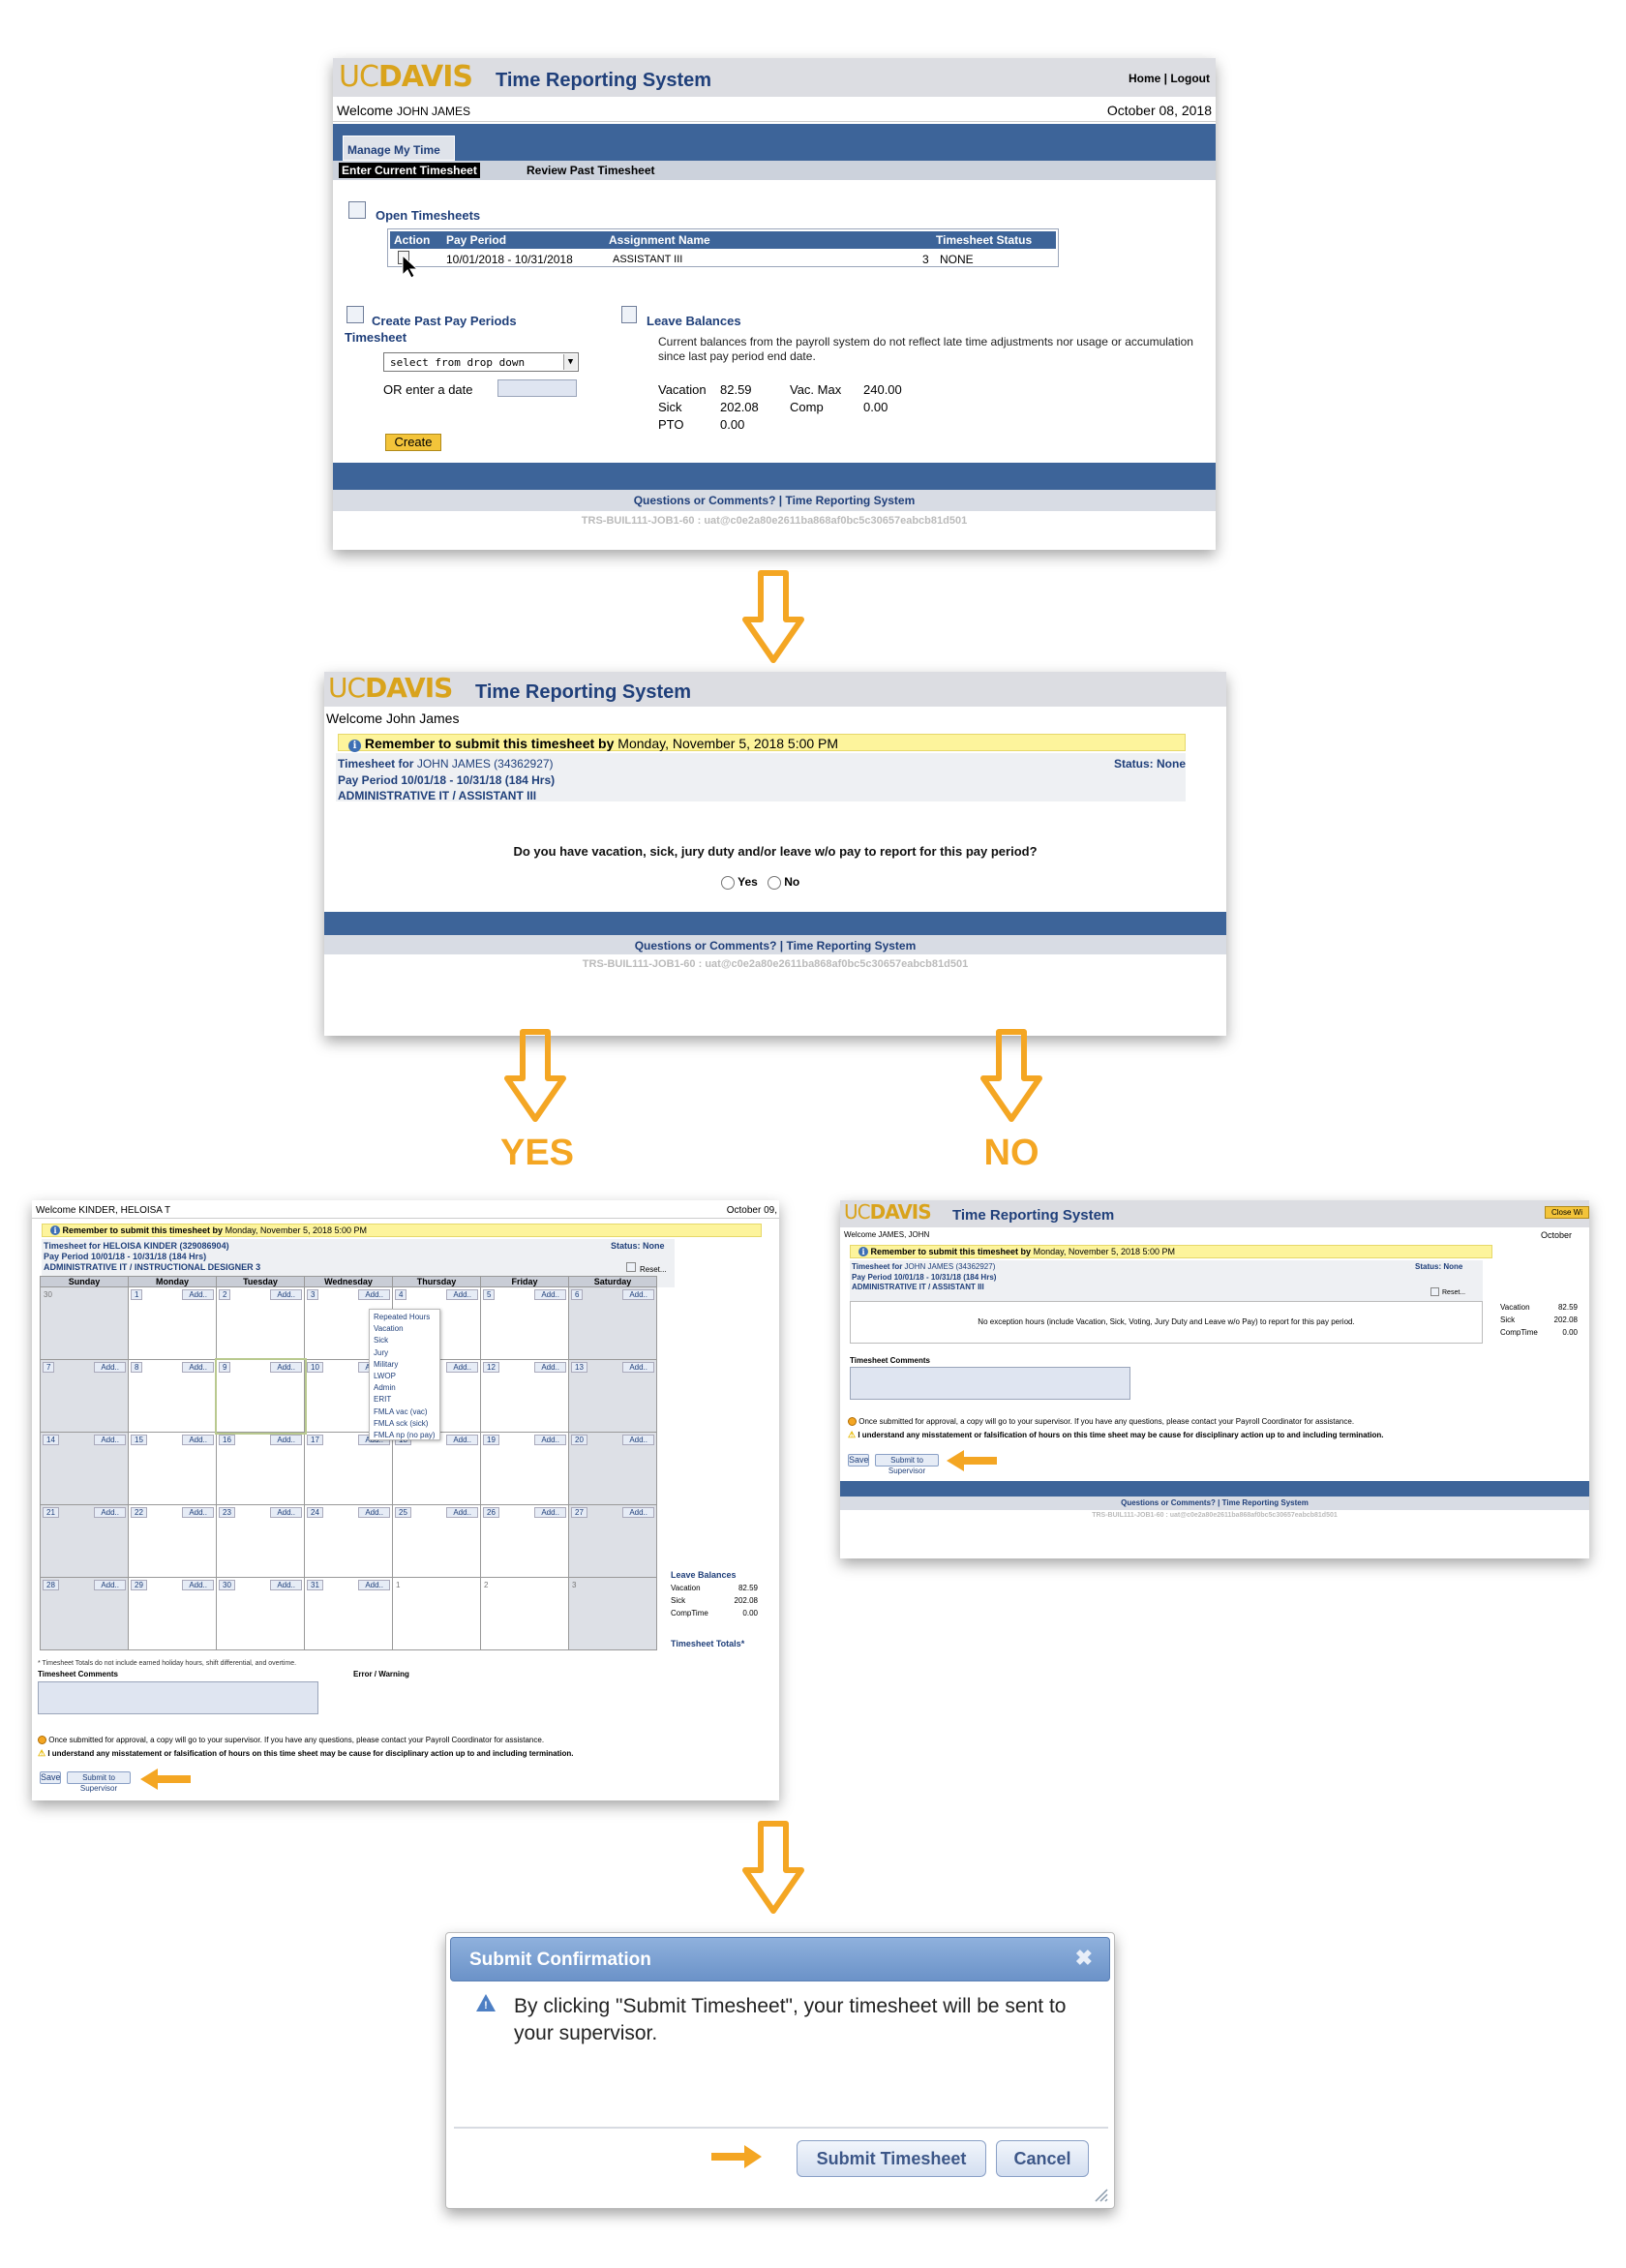 Image resolution: width=1626 pixels, height=2268 pixels. What do you see at coordinates (172, 1396) in the screenshot?
I see `calendar-day-cell: Add.. 8` at bounding box center [172, 1396].